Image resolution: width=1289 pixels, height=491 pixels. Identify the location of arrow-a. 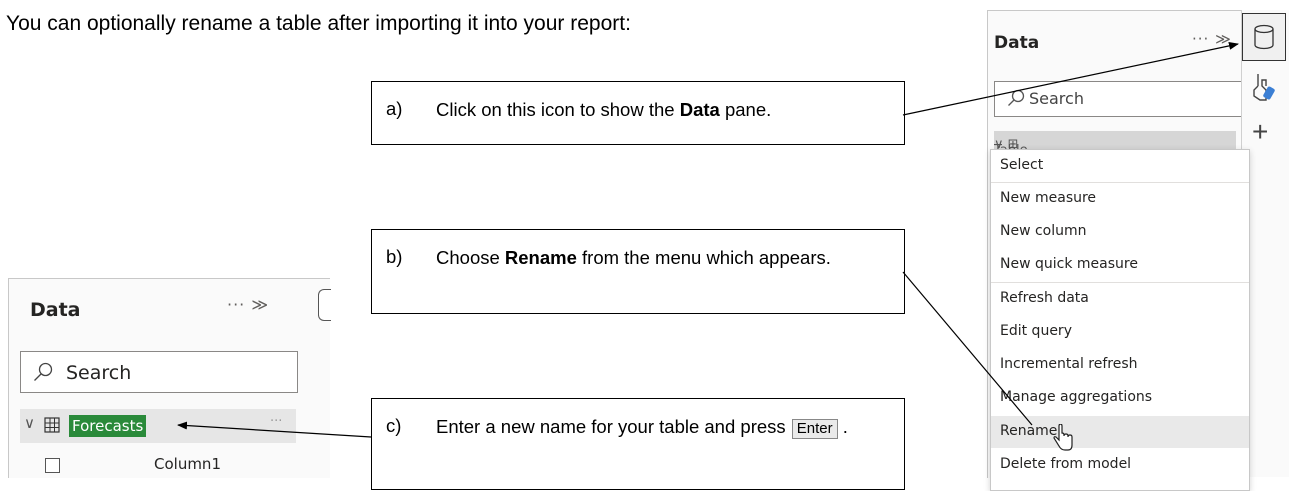
(1070, 78).